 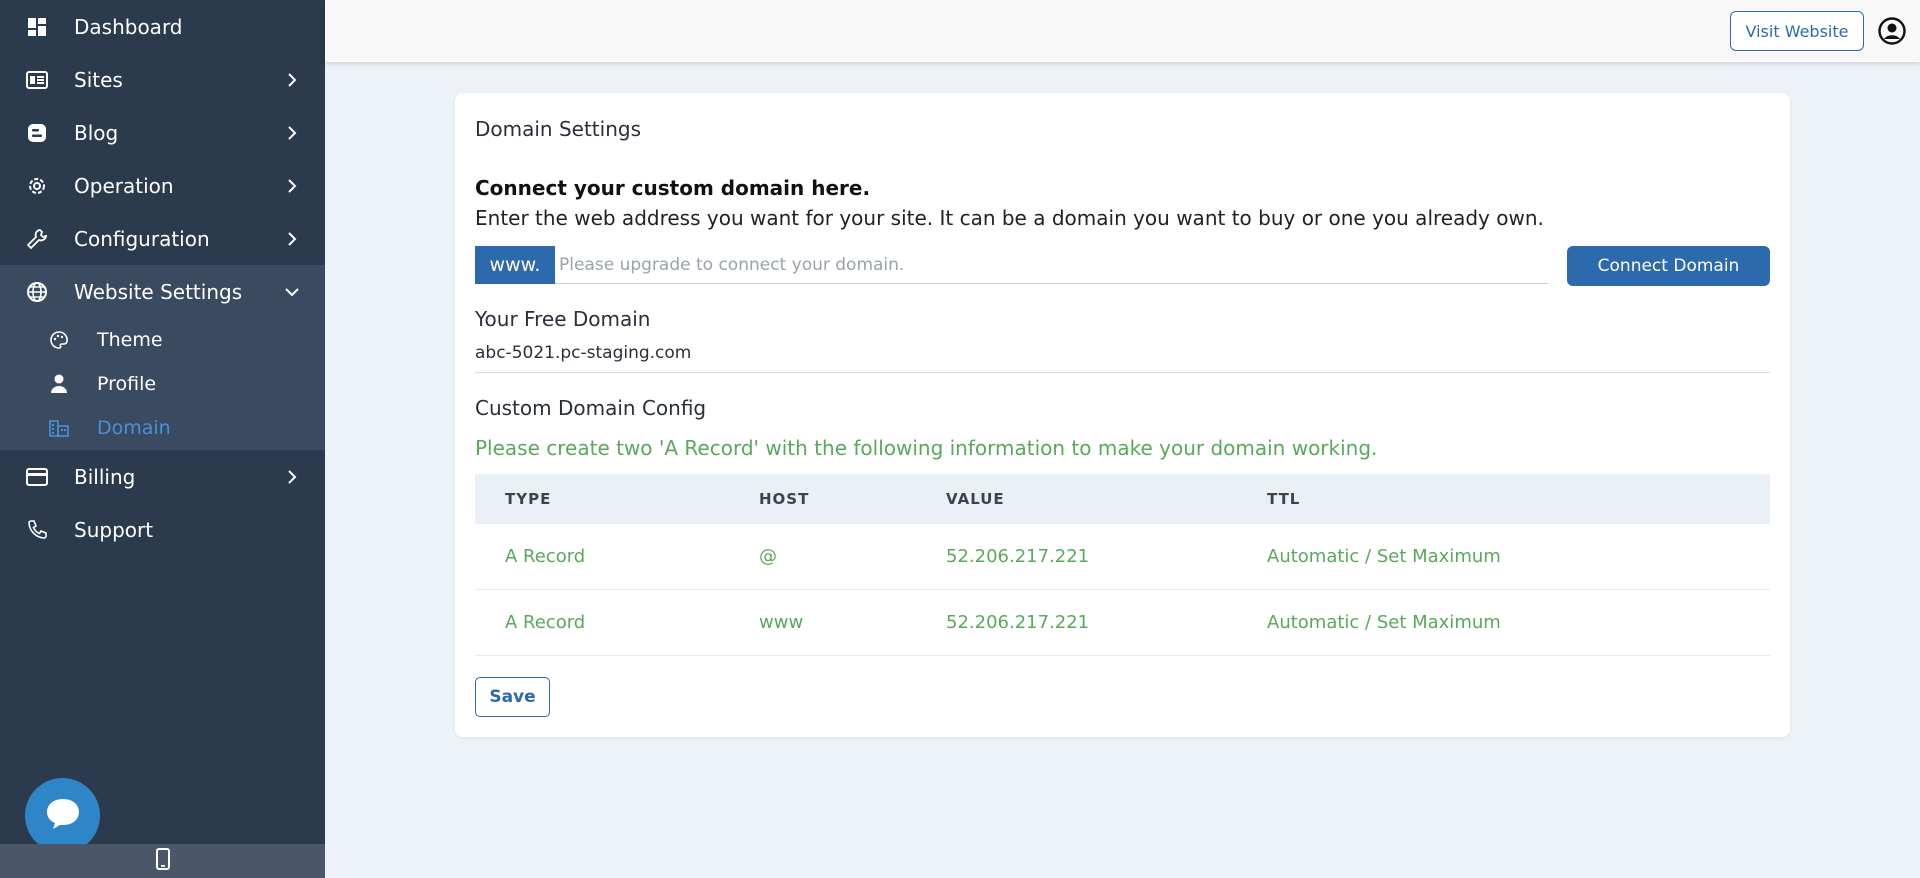 What do you see at coordinates (37, 80) in the screenshot?
I see `sites-icon` at bounding box center [37, 80].